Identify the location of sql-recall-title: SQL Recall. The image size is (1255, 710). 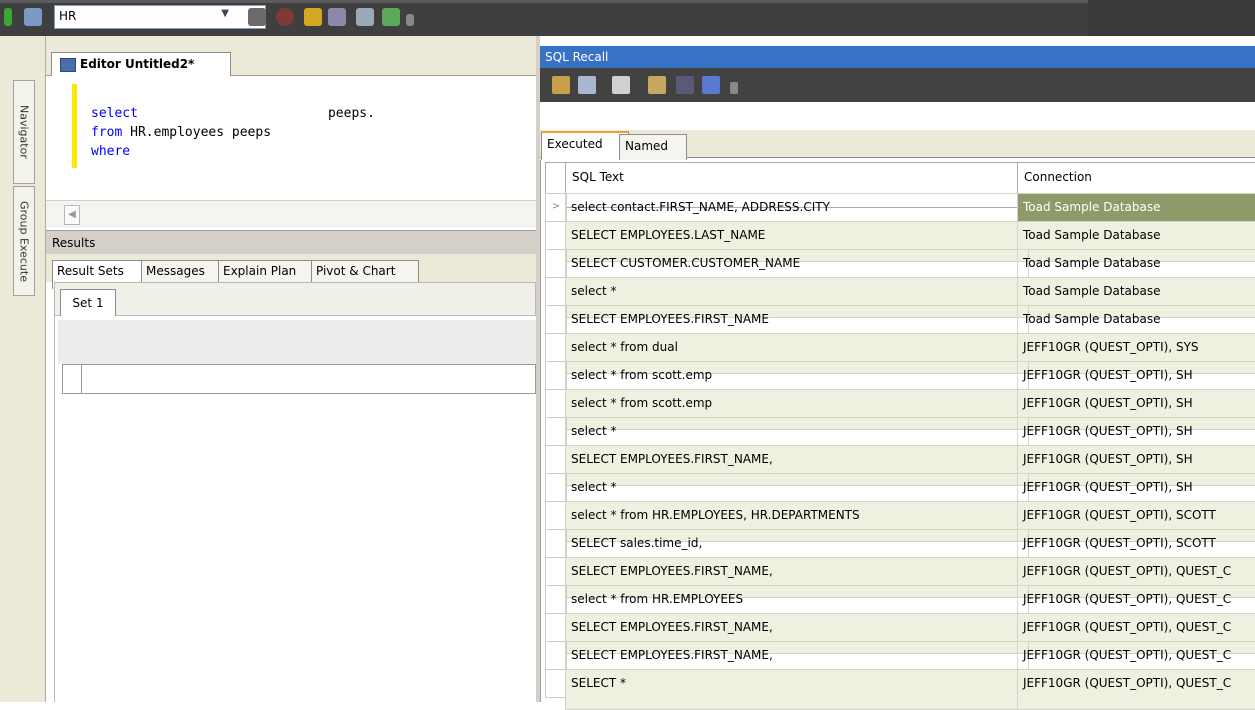
(897, 57).